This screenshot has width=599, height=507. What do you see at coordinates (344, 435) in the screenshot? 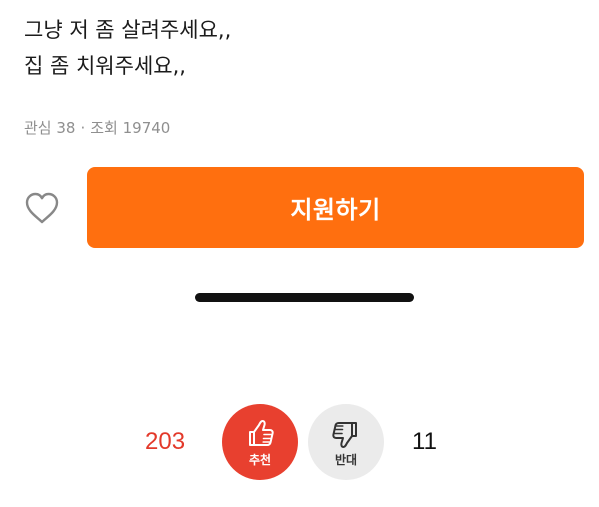
I see `thumbs-down-icon` at bounding box center [344, 435].